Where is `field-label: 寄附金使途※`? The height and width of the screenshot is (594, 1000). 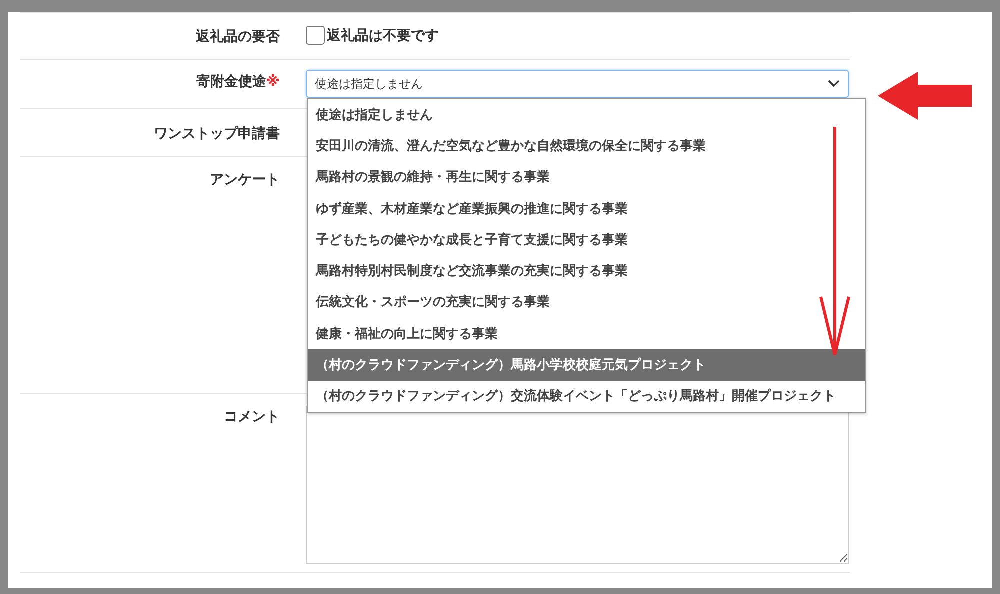 field-label: 寄附金使途※ is located at coordinates (238, 82).